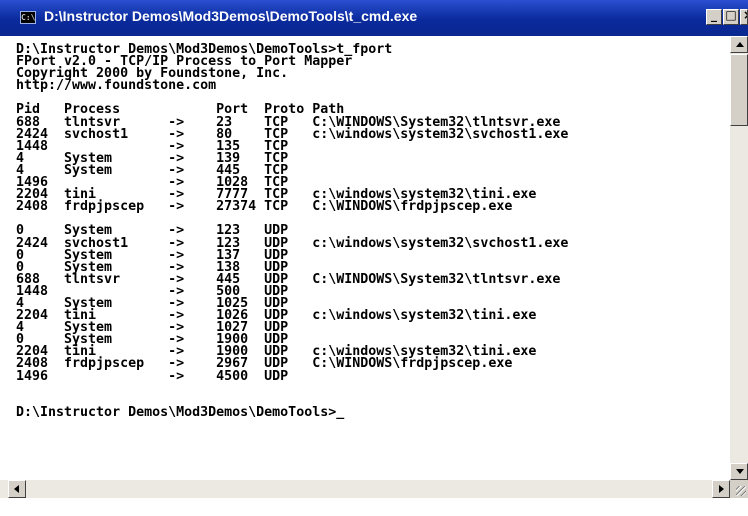 The image size is (748, 516). I want to click on maximize-icon: □, so click(731, 15).